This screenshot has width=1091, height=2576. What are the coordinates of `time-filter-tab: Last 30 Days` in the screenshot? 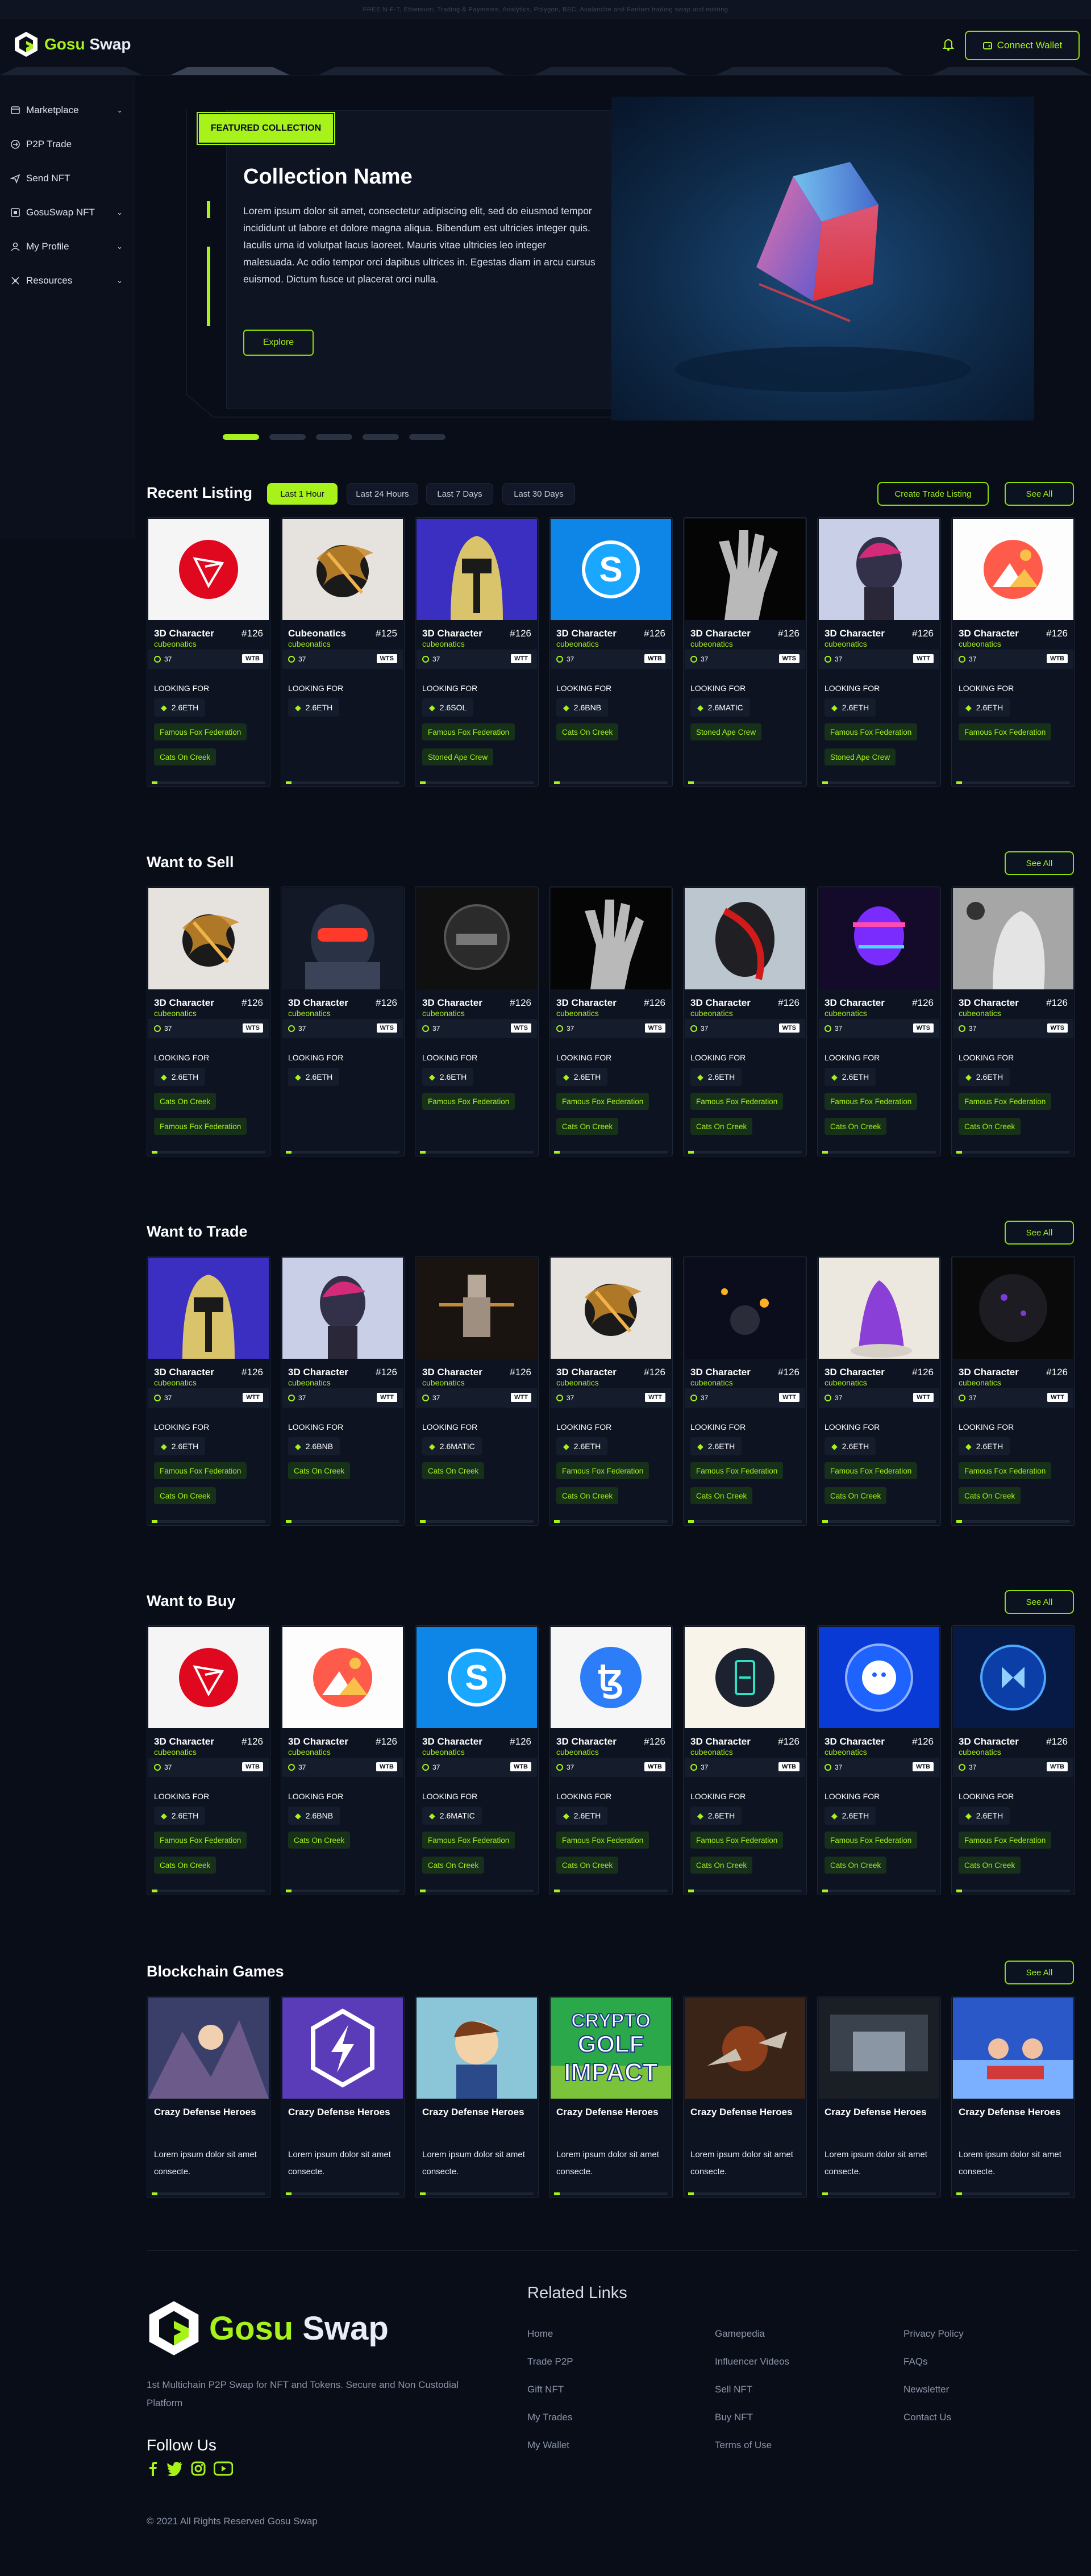 It's located at (538, 494).